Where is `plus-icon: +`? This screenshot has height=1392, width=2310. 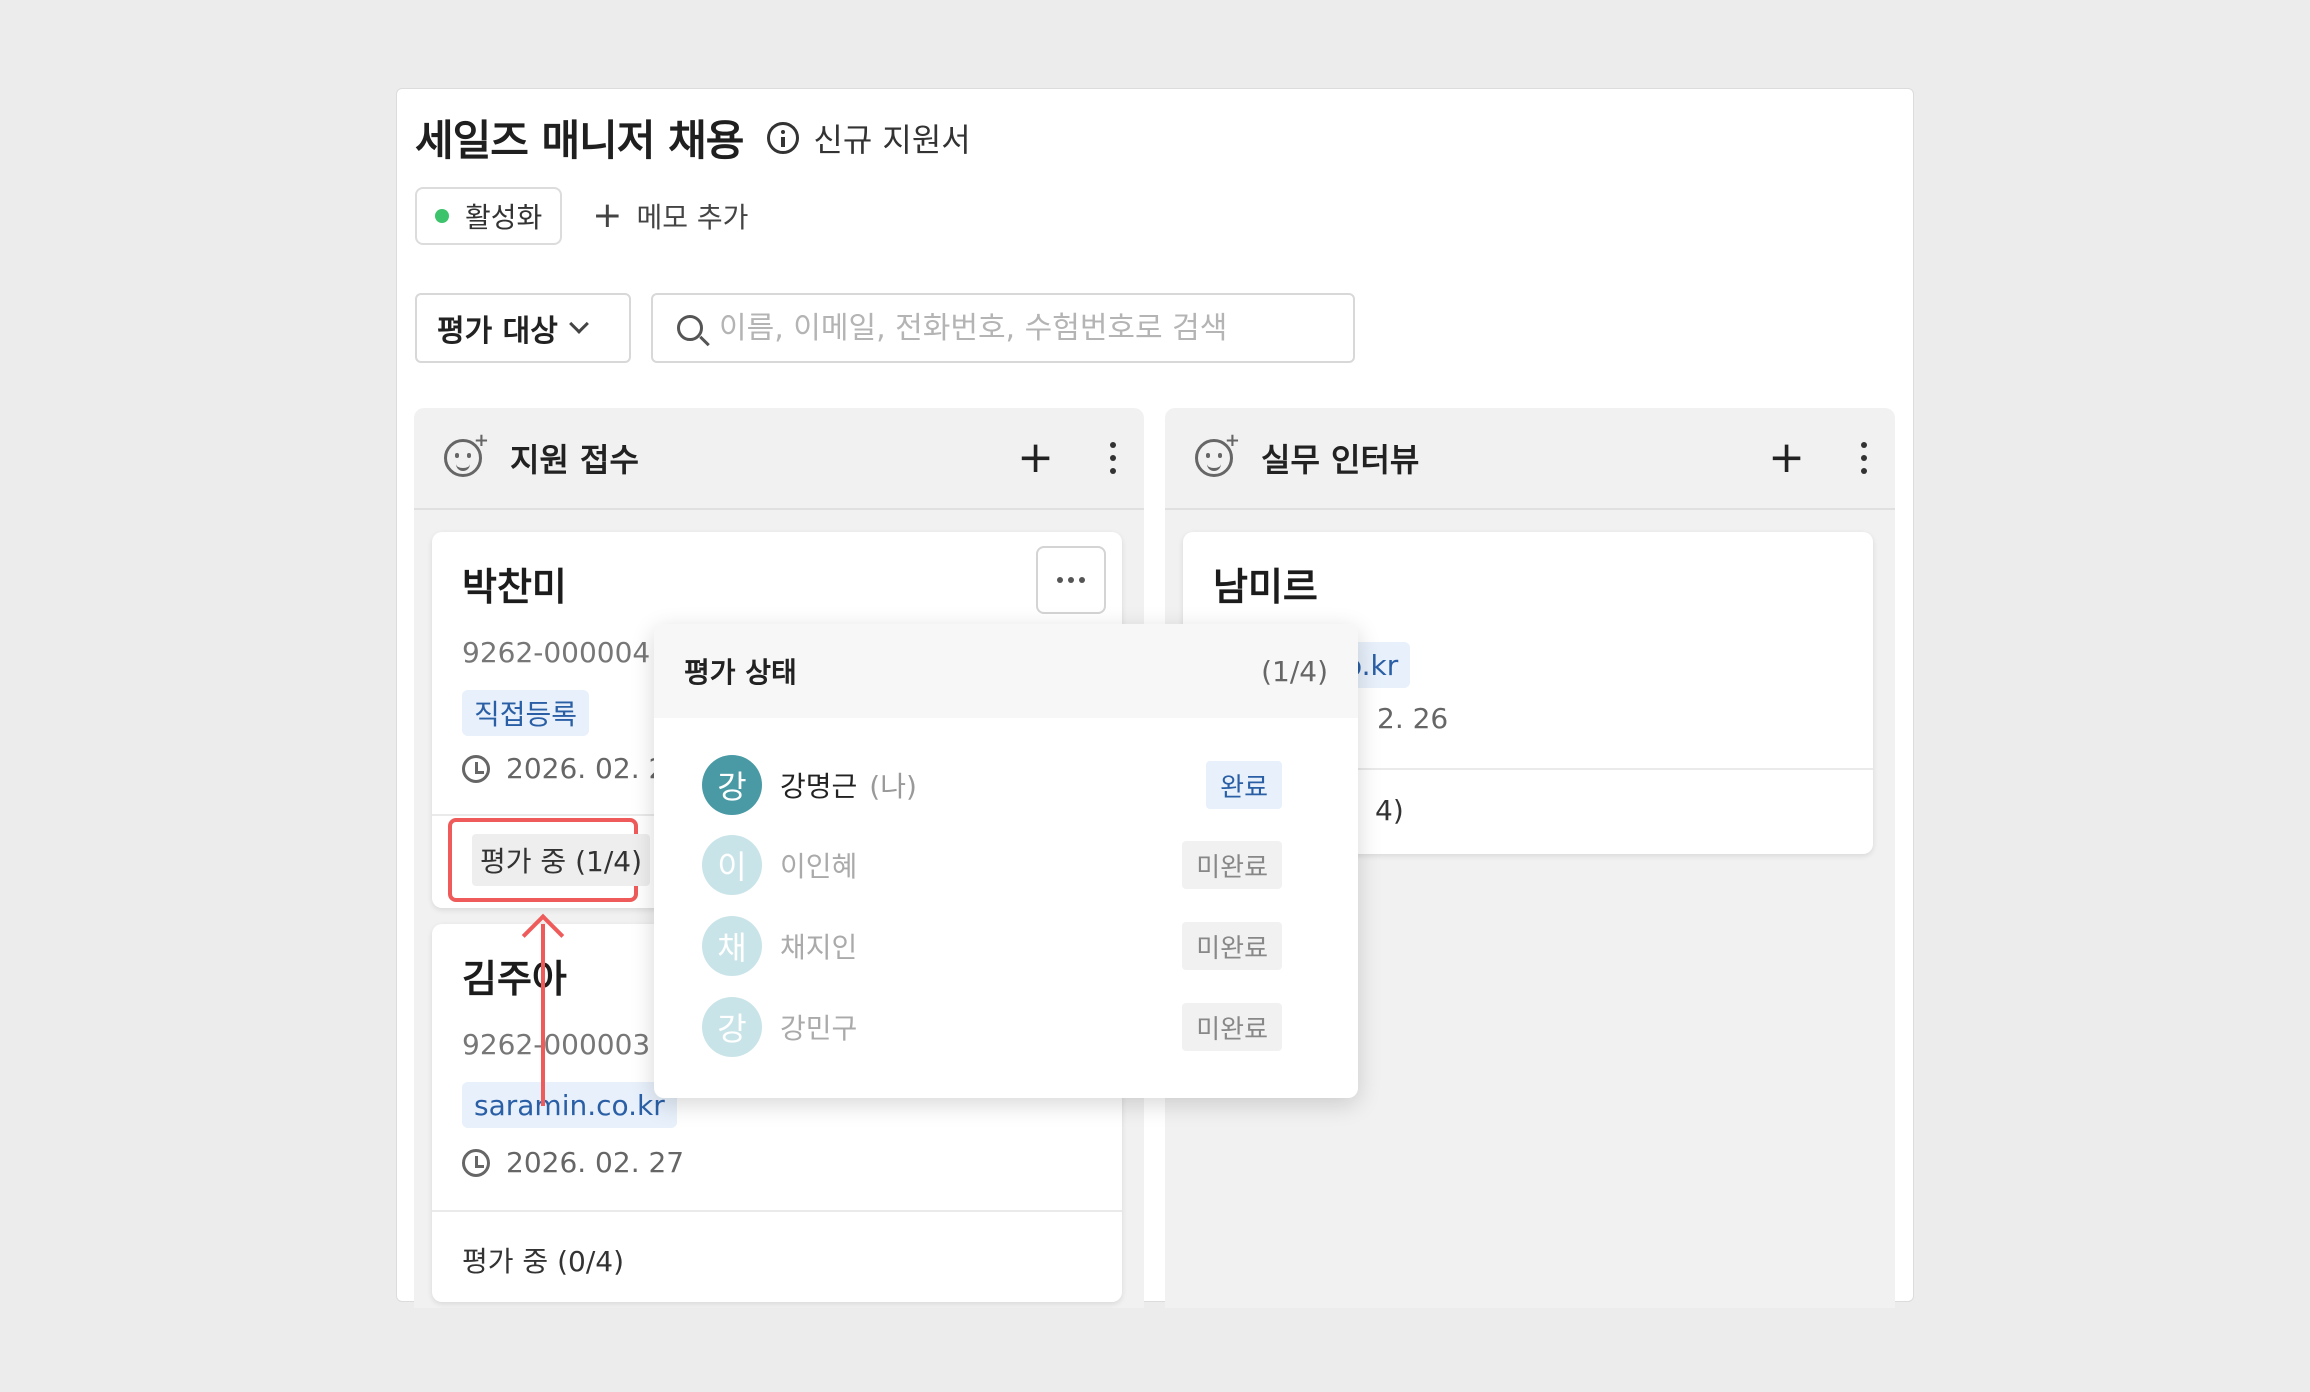
plus-icon: + is located at coordinates (607, 215).